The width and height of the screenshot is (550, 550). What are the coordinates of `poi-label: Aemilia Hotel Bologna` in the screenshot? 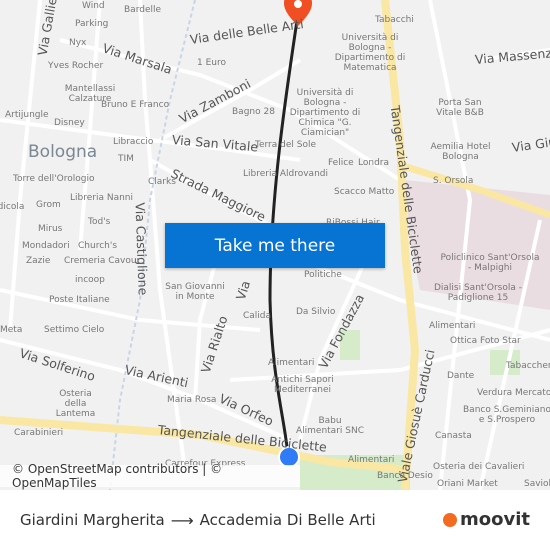 It's located at (460, 152).